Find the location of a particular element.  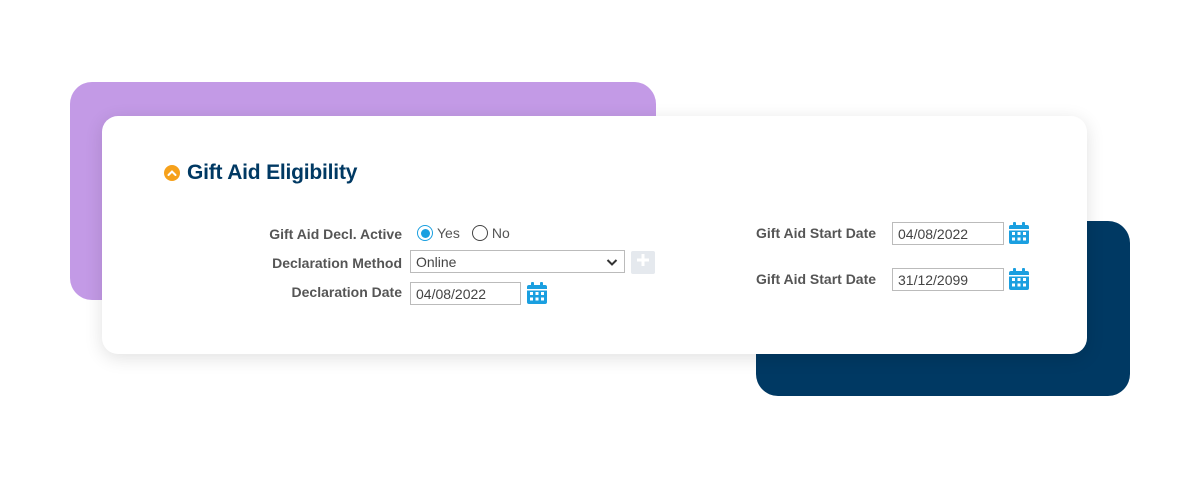

chevron-up-icon is located at coordinates (172, 173).